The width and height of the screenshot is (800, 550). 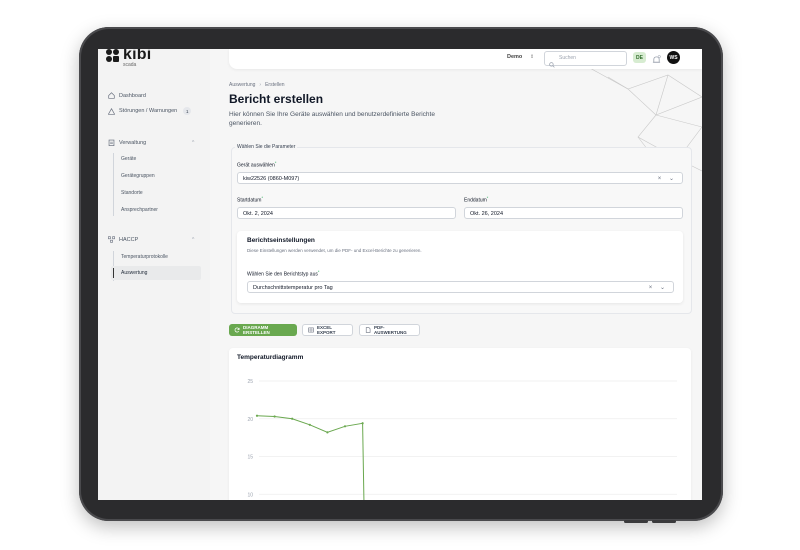 I want to click on top-bar: Demo ⇕ Suchen DE WS, so click(x=465, y=59).